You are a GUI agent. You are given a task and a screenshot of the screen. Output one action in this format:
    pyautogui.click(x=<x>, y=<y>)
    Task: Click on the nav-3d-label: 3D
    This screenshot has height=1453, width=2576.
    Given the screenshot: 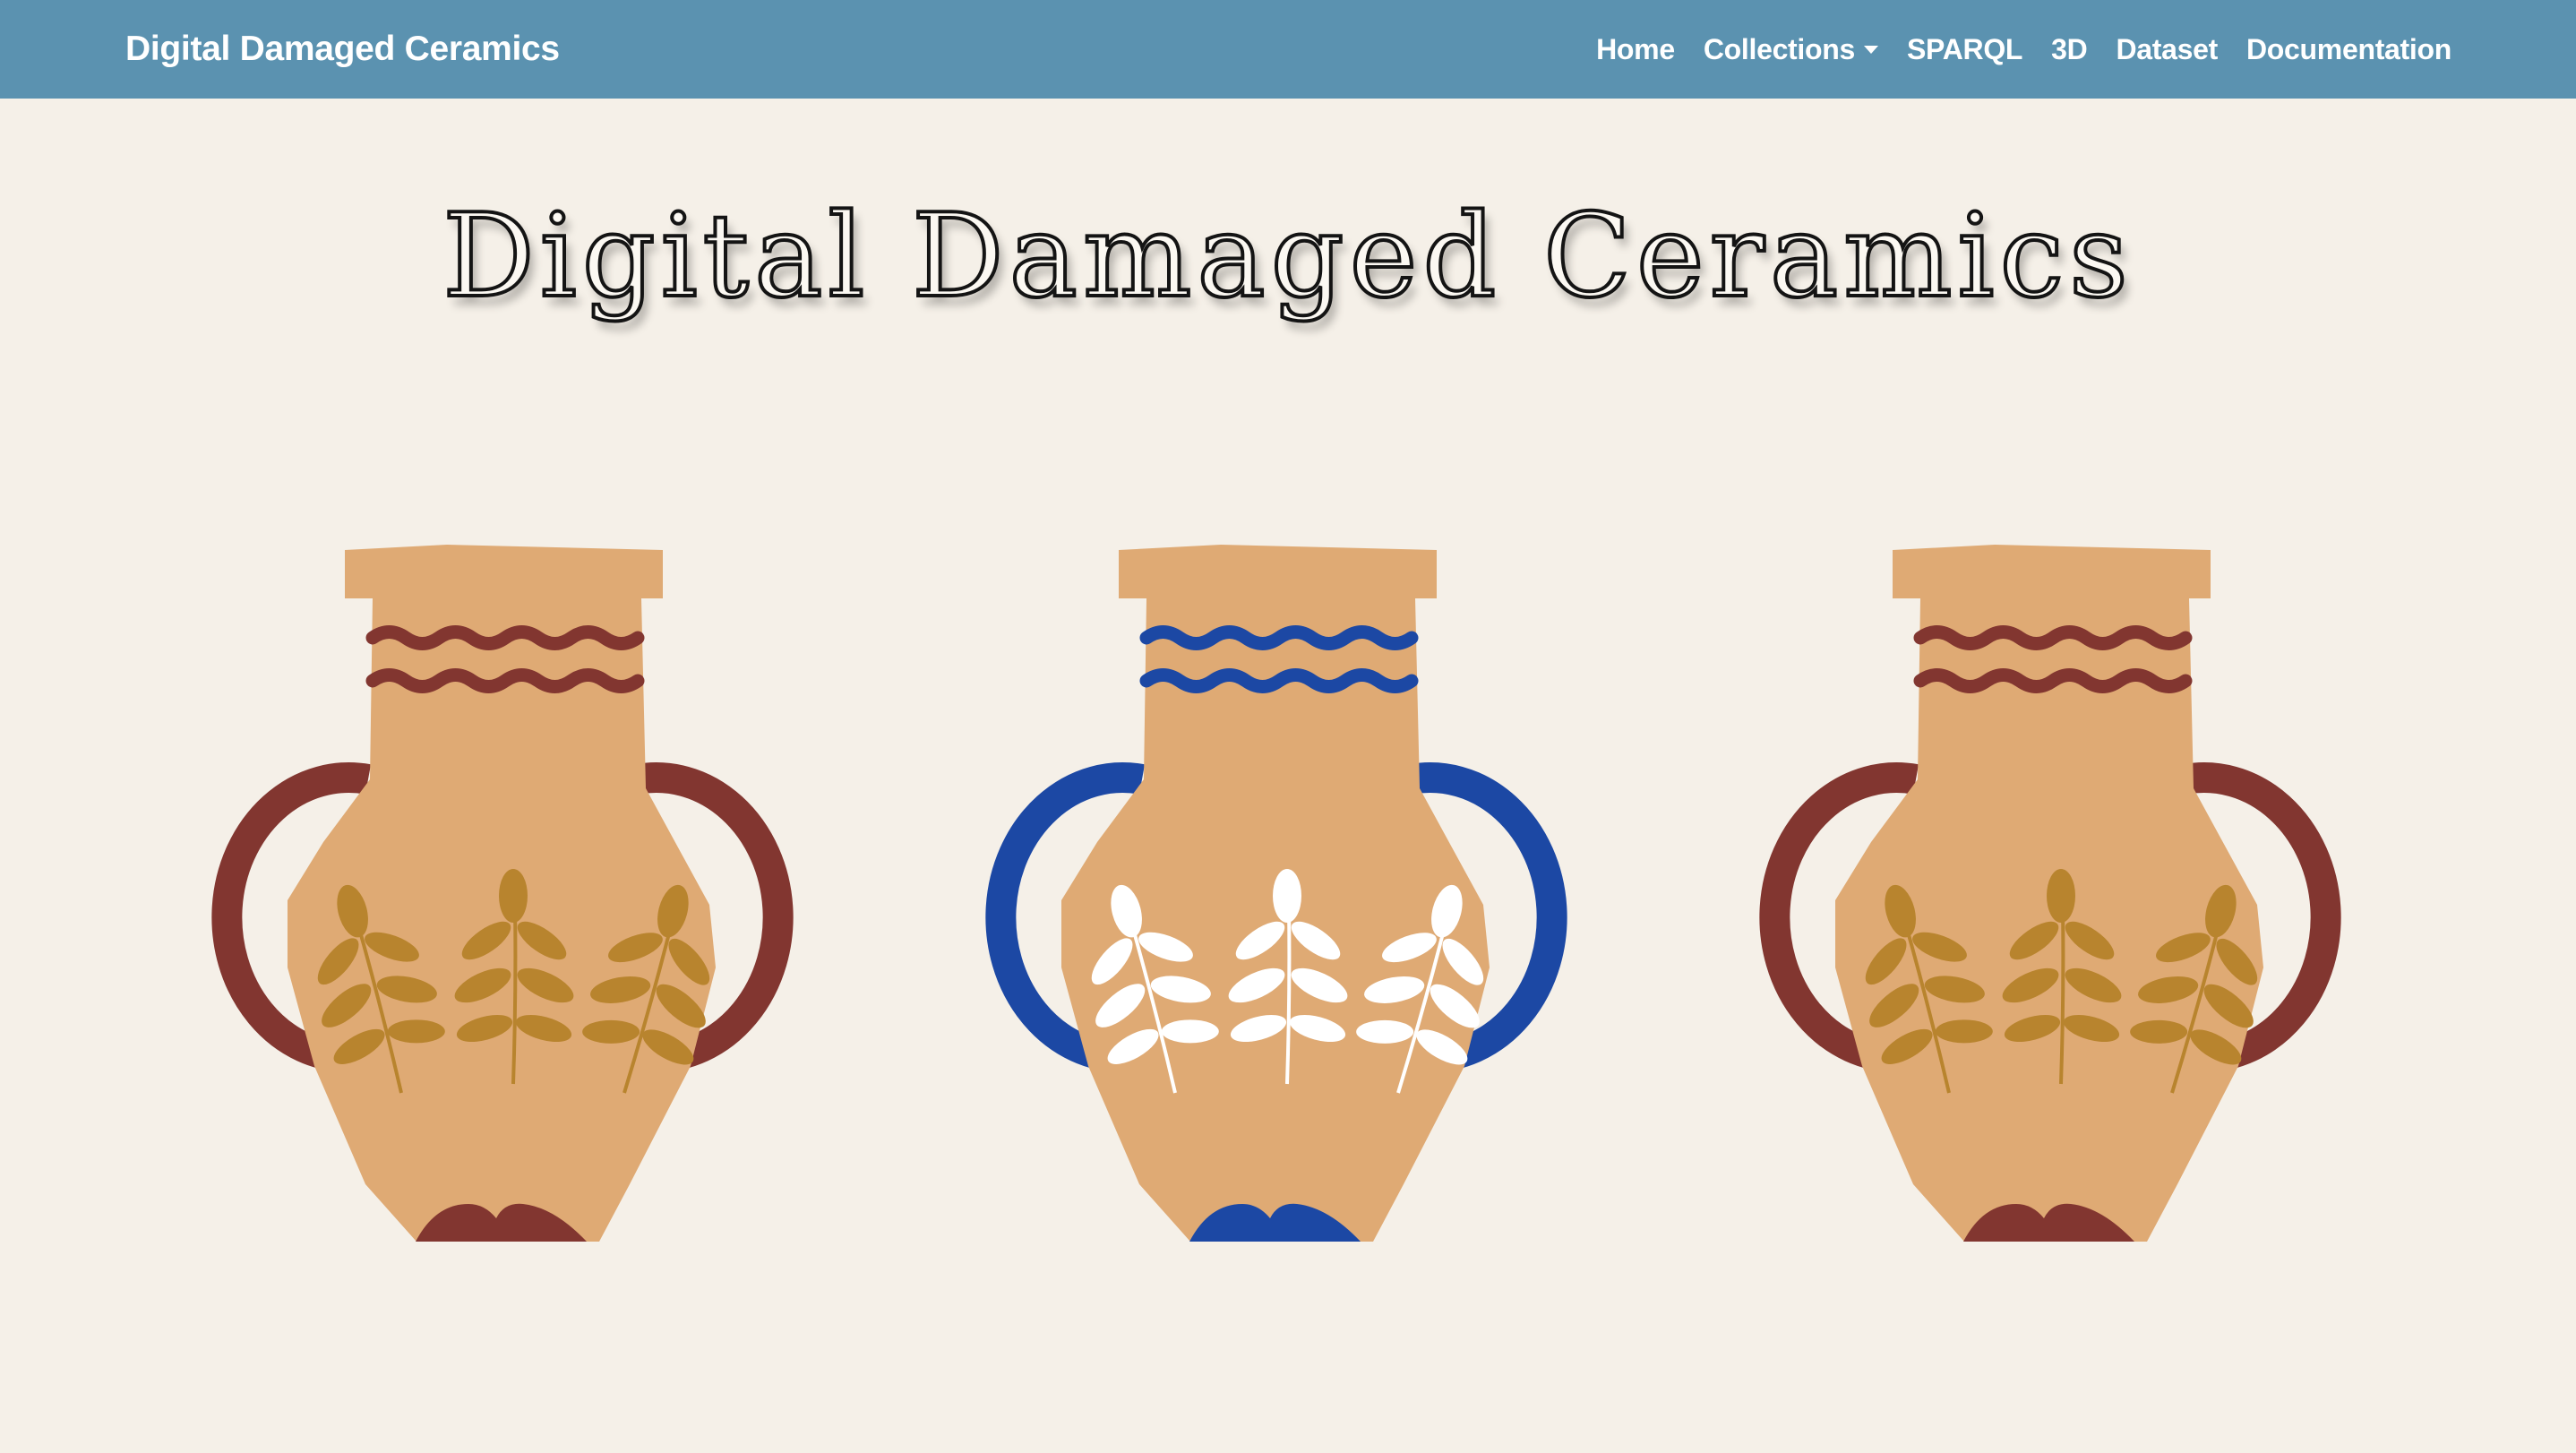 What is the action you would take?
    pyautogui.click(x=2069, y=49)
    